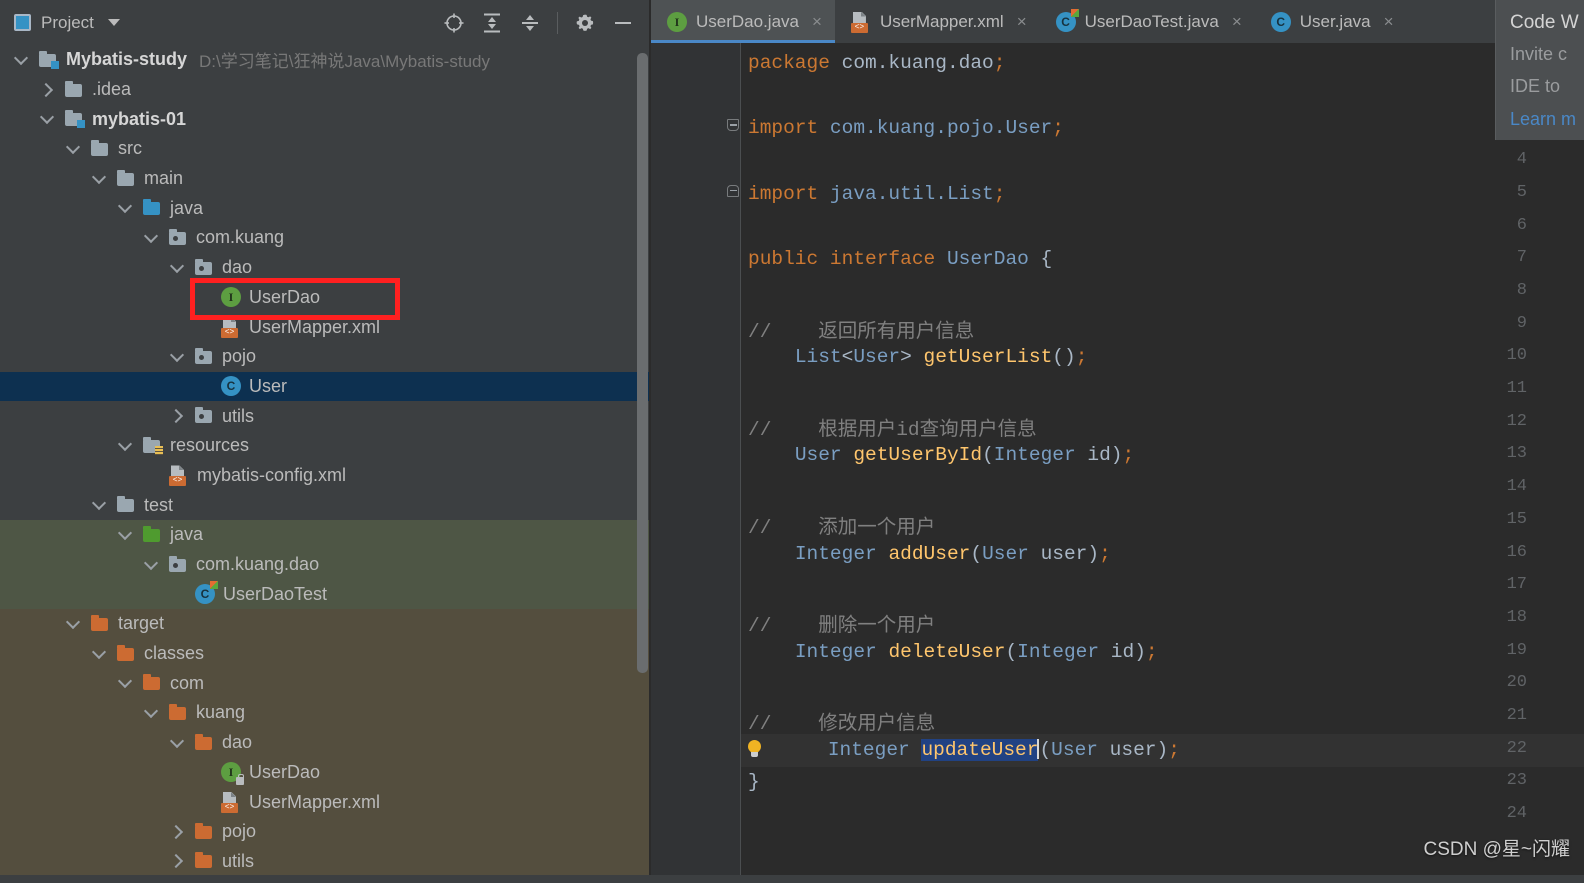 The height and width of the screenshot is (883, 1584). I want to click on editor-tab-user-java: C User.java ×, so click(1330, 21).